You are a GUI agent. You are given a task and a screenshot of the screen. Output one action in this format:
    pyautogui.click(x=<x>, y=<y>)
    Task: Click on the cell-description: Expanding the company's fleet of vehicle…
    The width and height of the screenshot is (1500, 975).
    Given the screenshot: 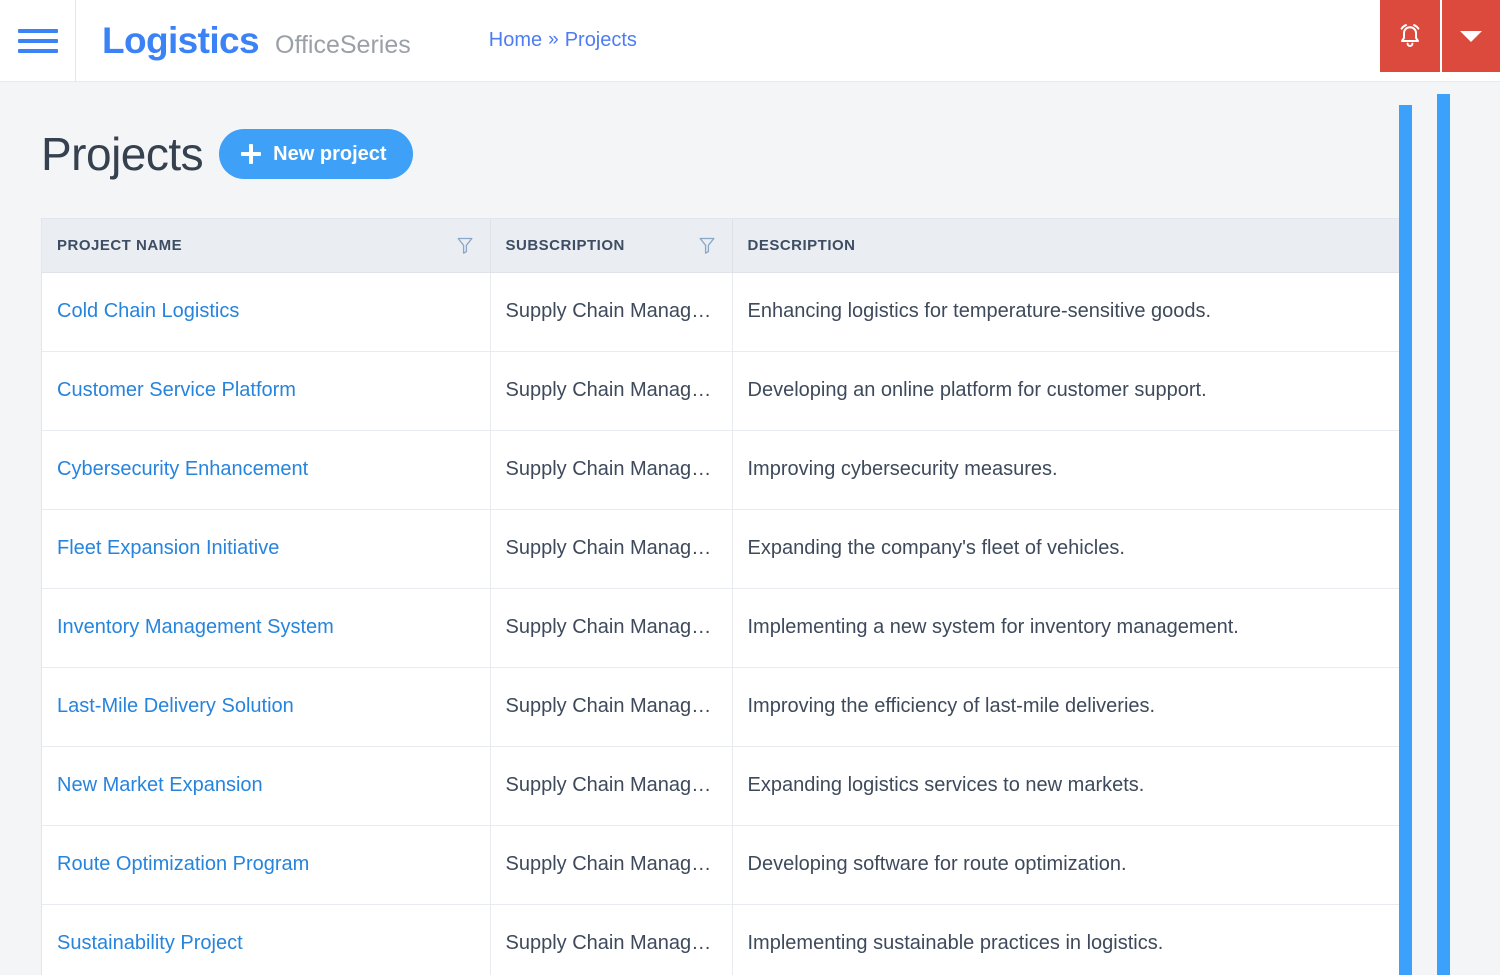 What is the action you would take?
    pyautogui.click(x=1070, y=549)
    